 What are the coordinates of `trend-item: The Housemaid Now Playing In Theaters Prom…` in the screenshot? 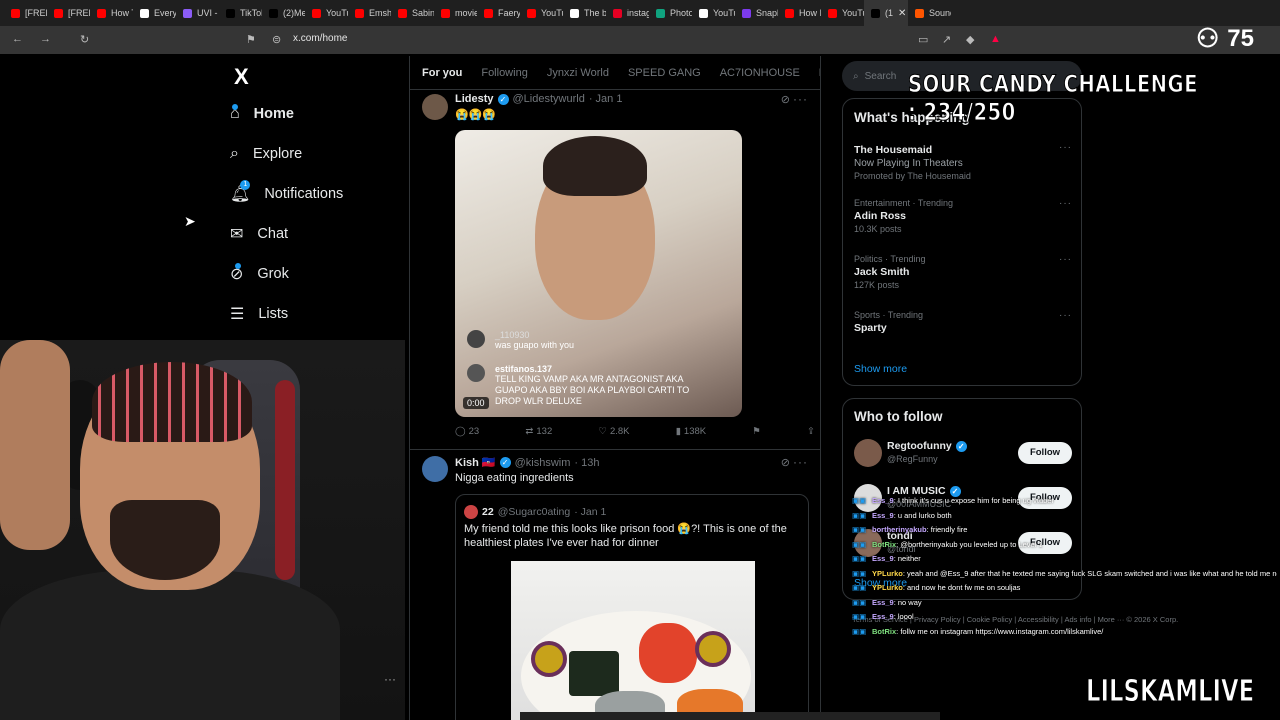 It's located at (963, 161).